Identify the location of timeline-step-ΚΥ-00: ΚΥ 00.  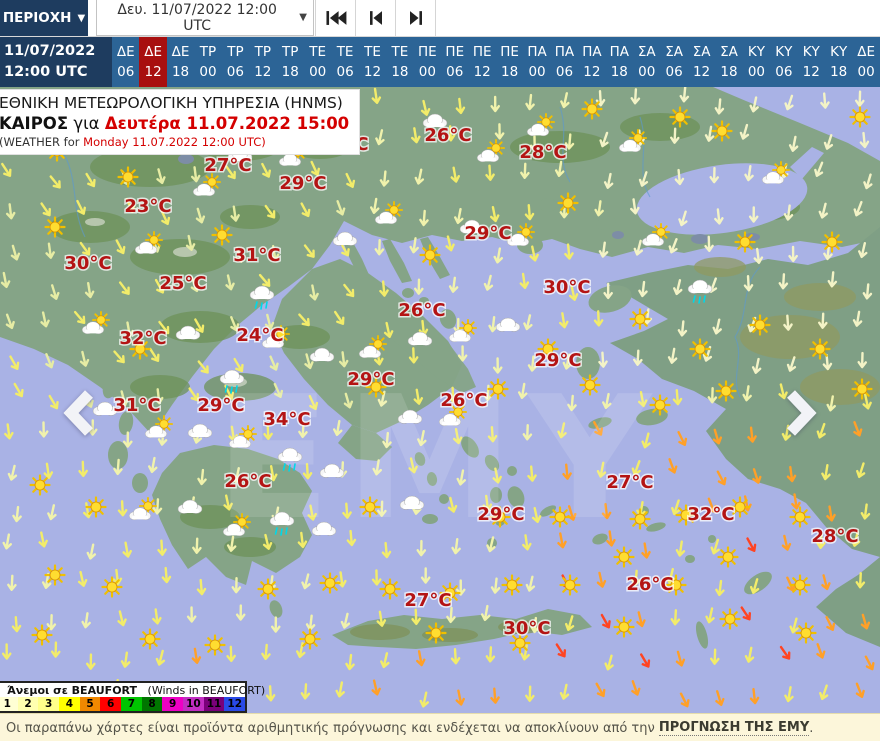
(756, 62).